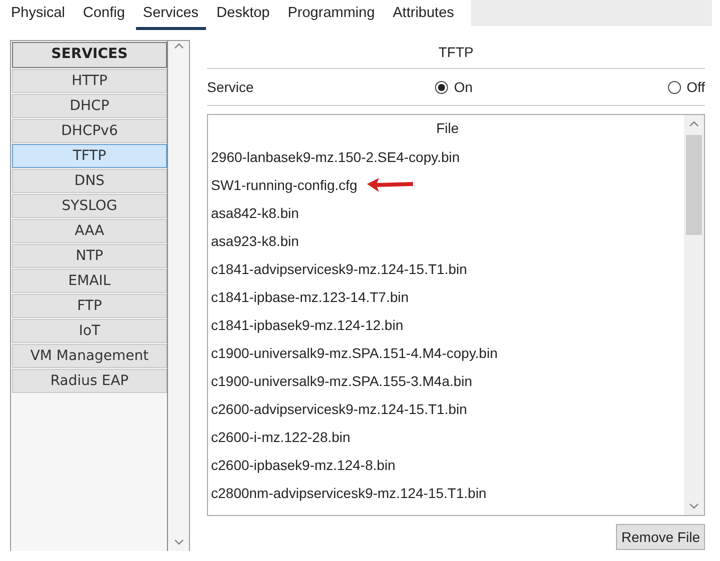  What do you see at coordinates (89, 206) in the screenshot?
I see `service-item: SYSLOG` at bounding box center [89, 206].